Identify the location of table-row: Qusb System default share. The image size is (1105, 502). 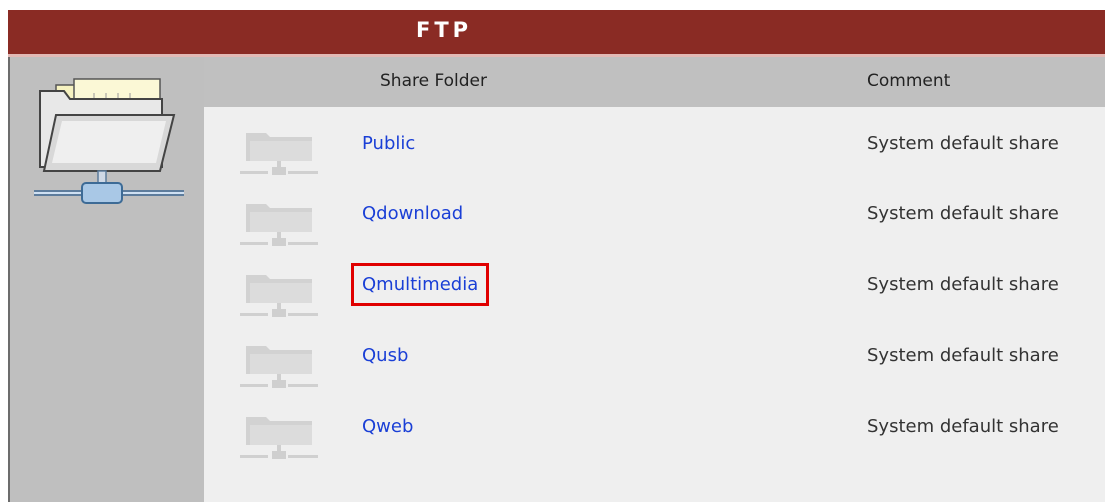
(654, 381).